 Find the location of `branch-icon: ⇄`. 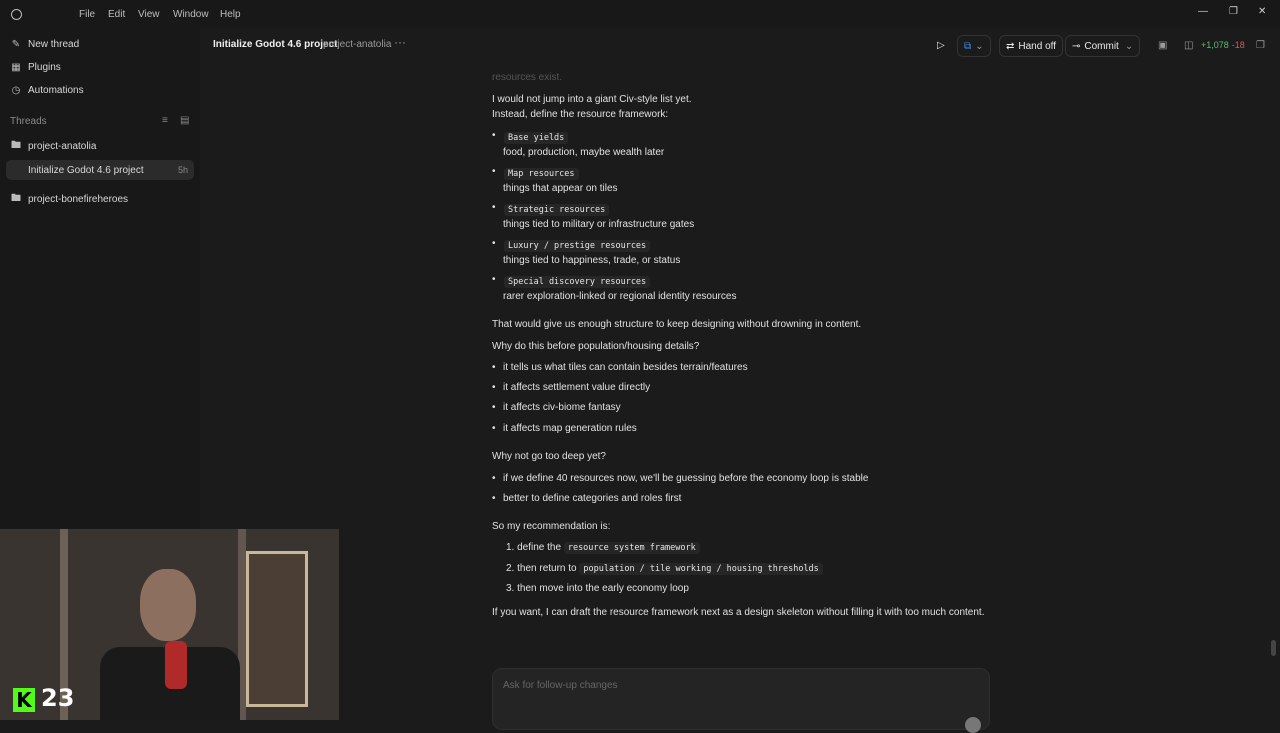

branch-icon: ⇄ is located at coordinates (1010, 46).